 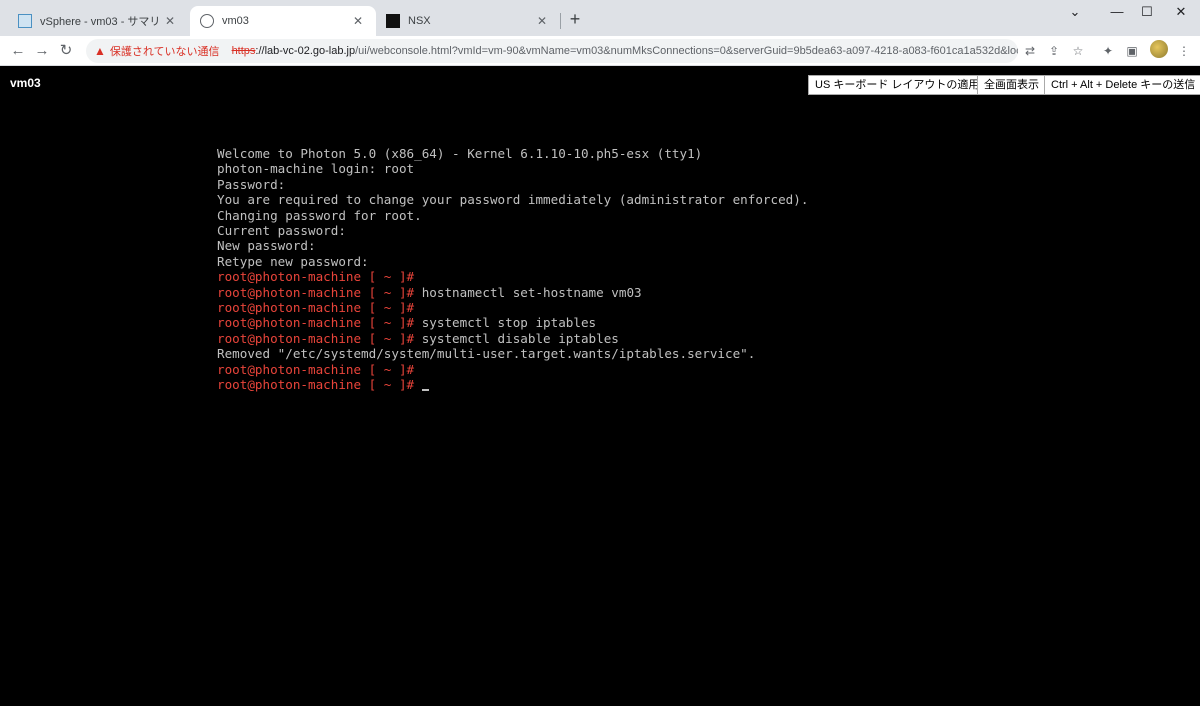 What do you see at coordinates (425, 390) in the screenshot?
I see `cursor` at bounding box center [425, 390].